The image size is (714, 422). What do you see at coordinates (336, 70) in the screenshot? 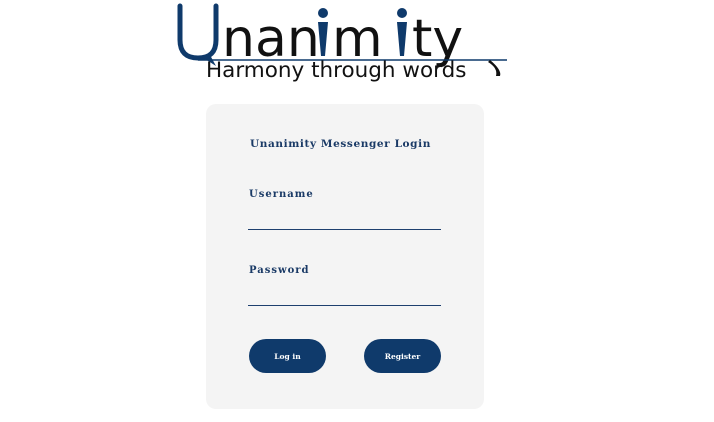
I see `logo-tagline: Harmony through words` at bounding box center [336, 70].